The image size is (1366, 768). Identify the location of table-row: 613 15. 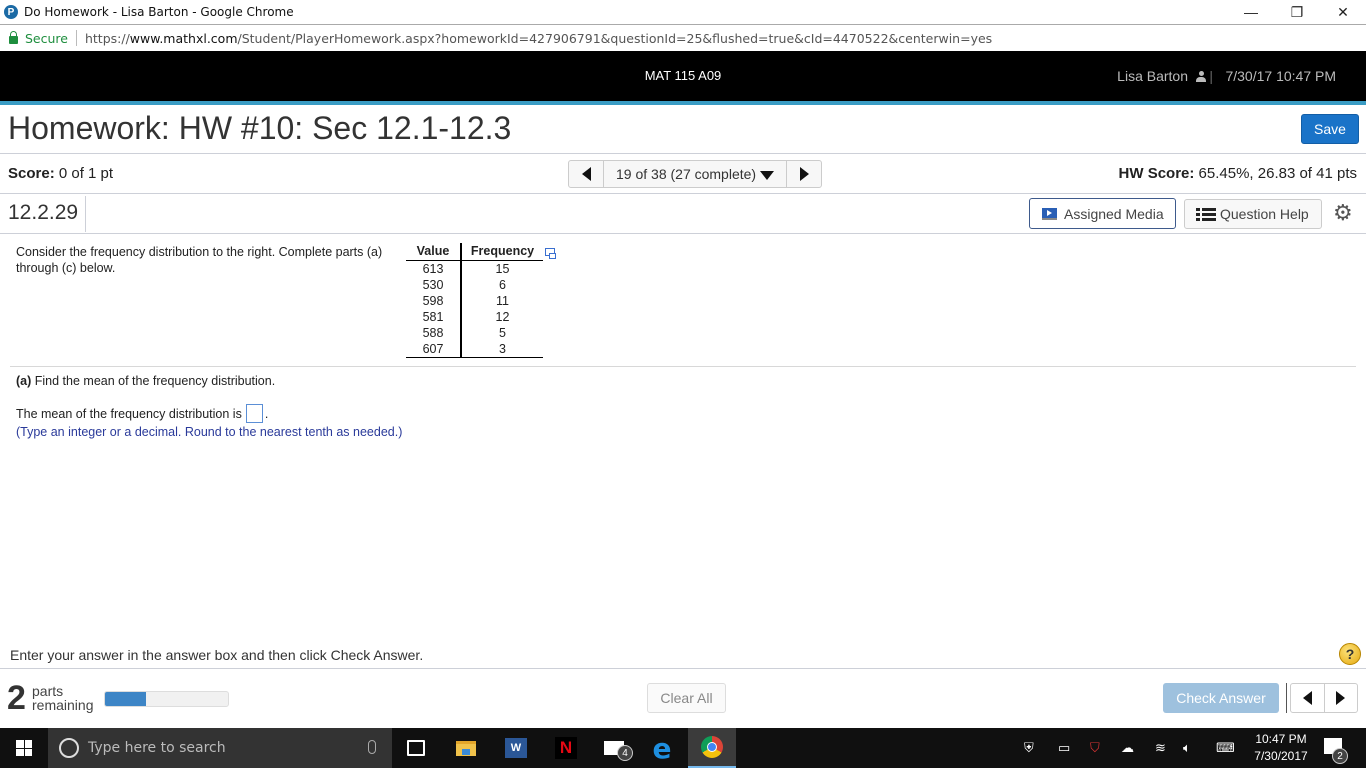
(474, 268).